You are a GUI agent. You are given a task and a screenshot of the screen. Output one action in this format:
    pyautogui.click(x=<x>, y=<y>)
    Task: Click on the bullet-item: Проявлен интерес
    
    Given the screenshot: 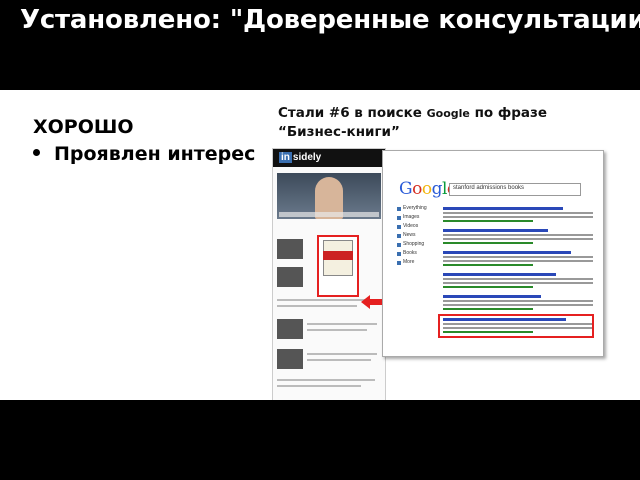 What is the action you would take?
    pyautogui.click(x=144, y=154)
    